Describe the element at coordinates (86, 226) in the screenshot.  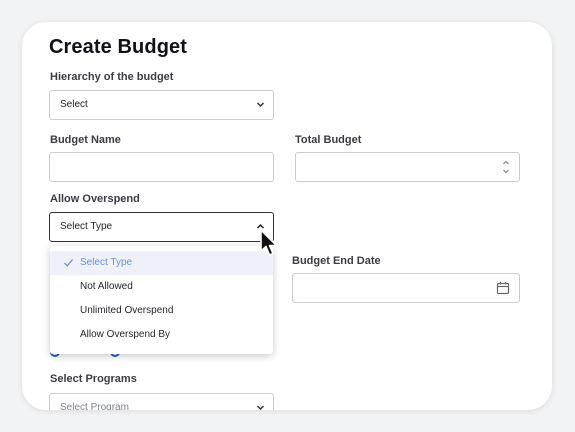
I see `allow-overspend-value: Select Type` at that location.